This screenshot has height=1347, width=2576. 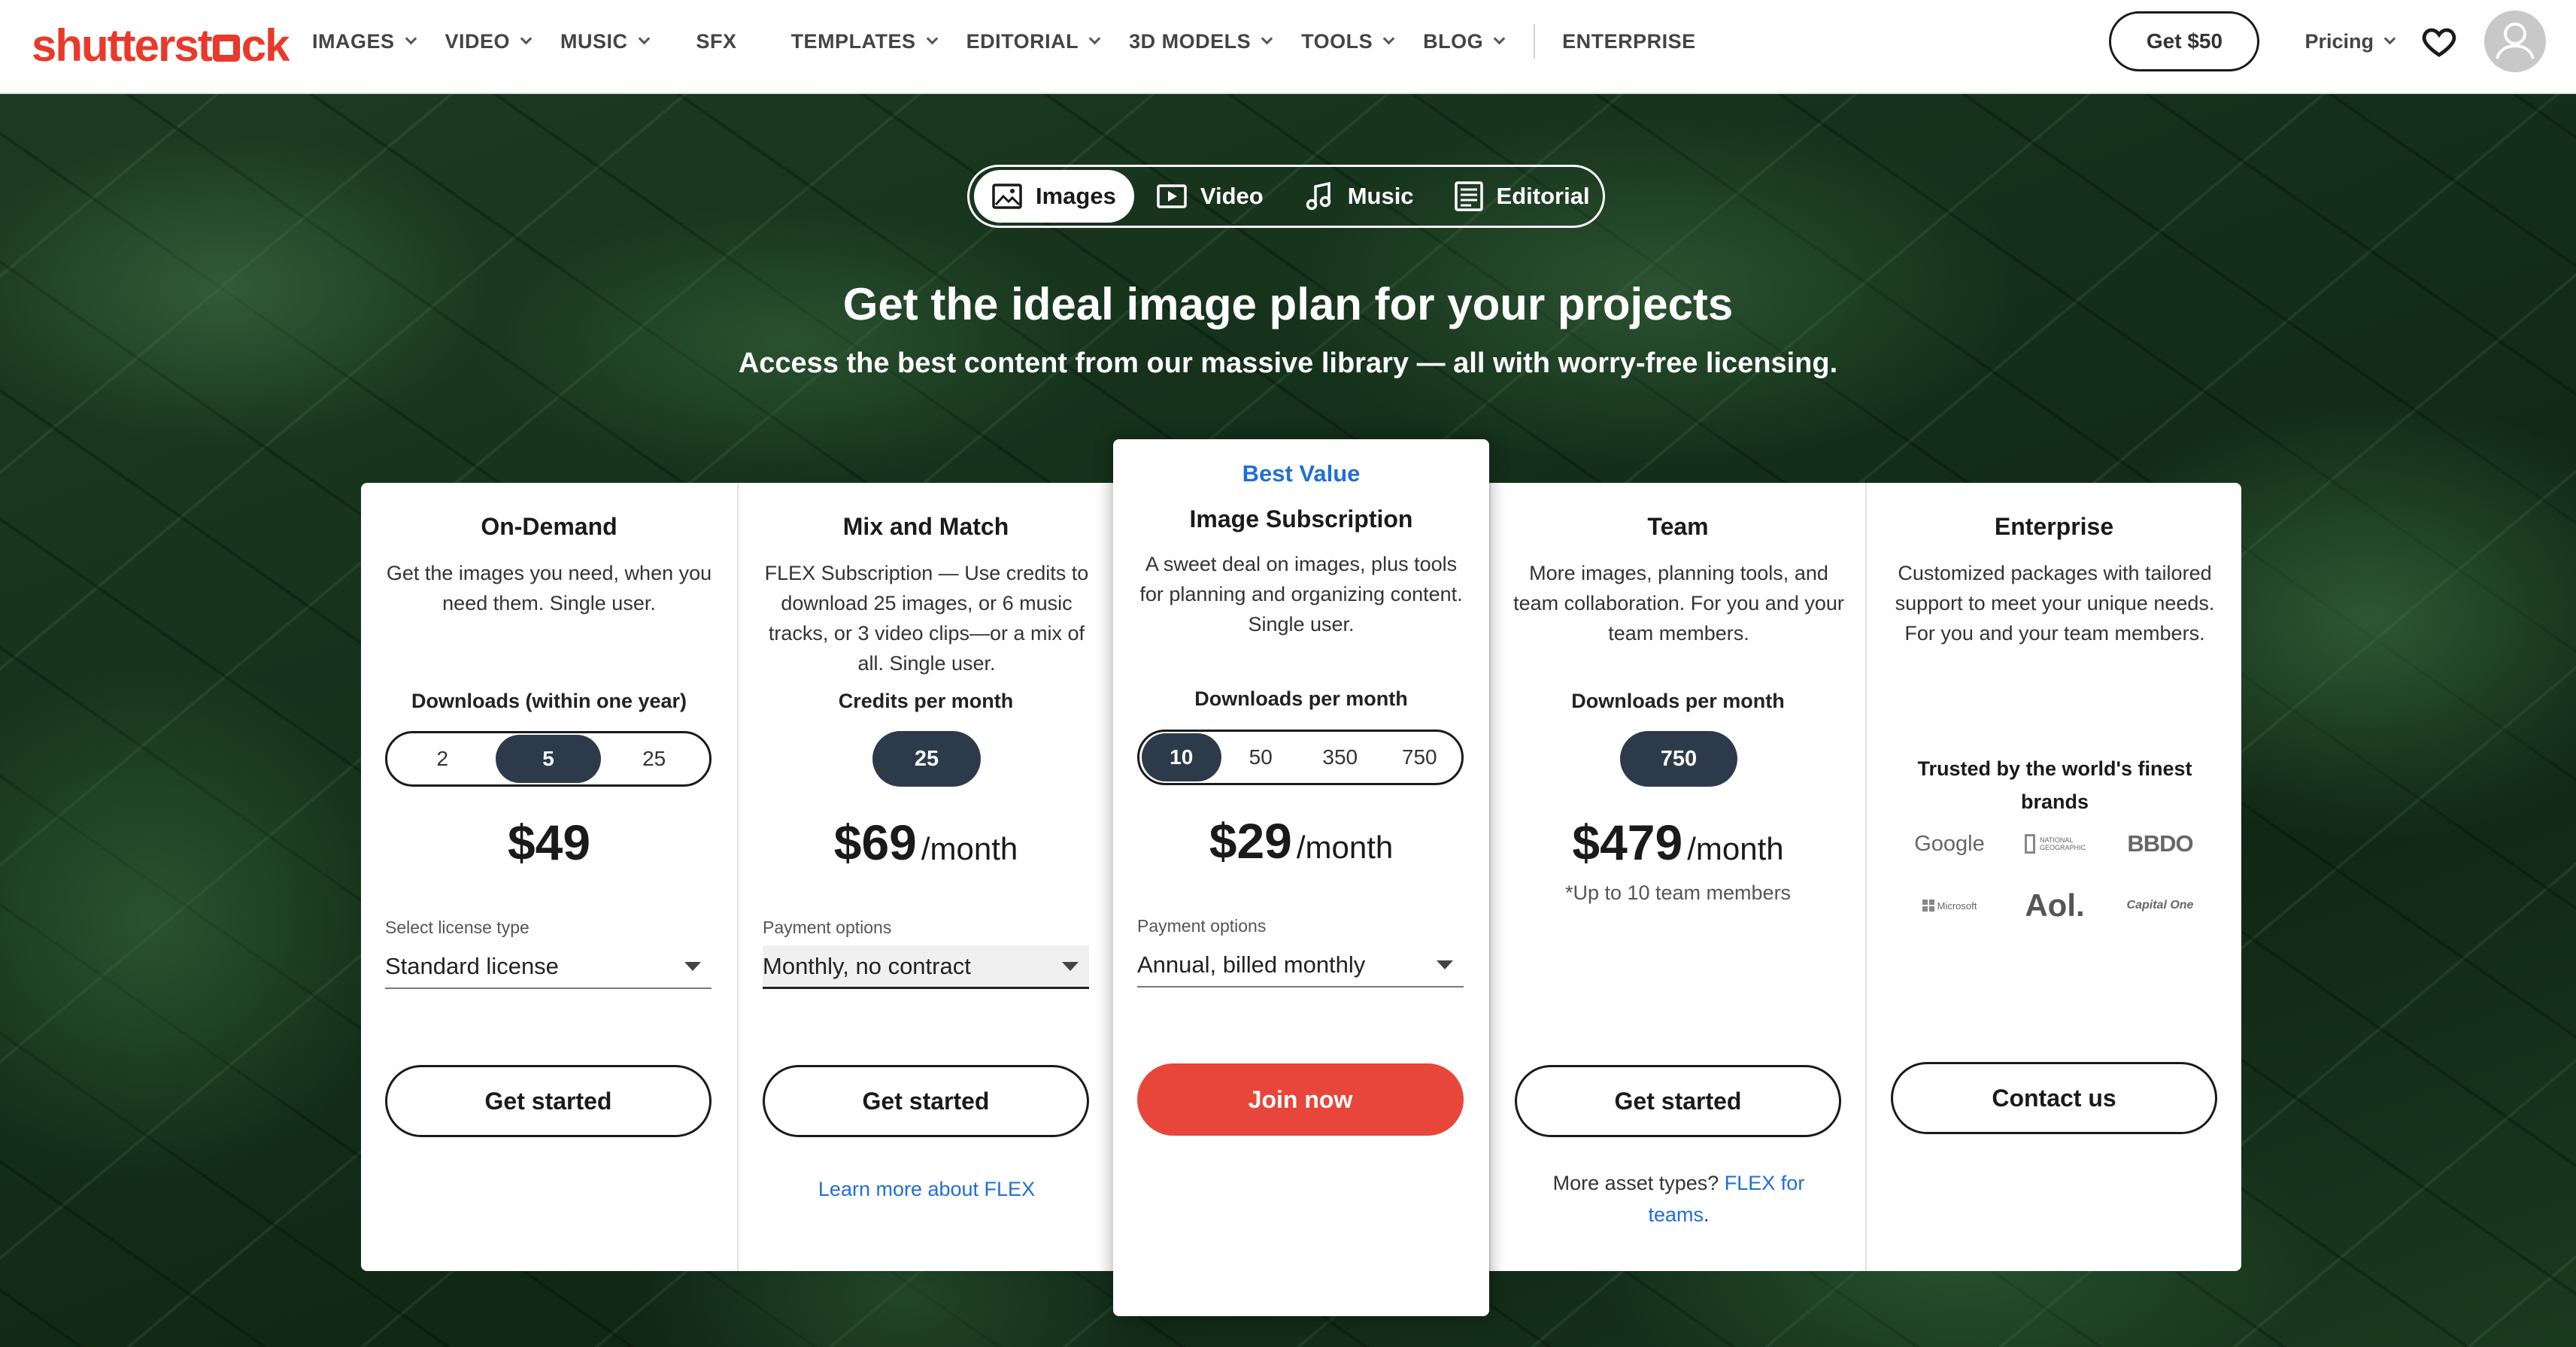 What do you see at coordinates (1022, 41) in the screenshot?
I see `nav-label: EDITORIAL` at bounding box center [1022, 41].